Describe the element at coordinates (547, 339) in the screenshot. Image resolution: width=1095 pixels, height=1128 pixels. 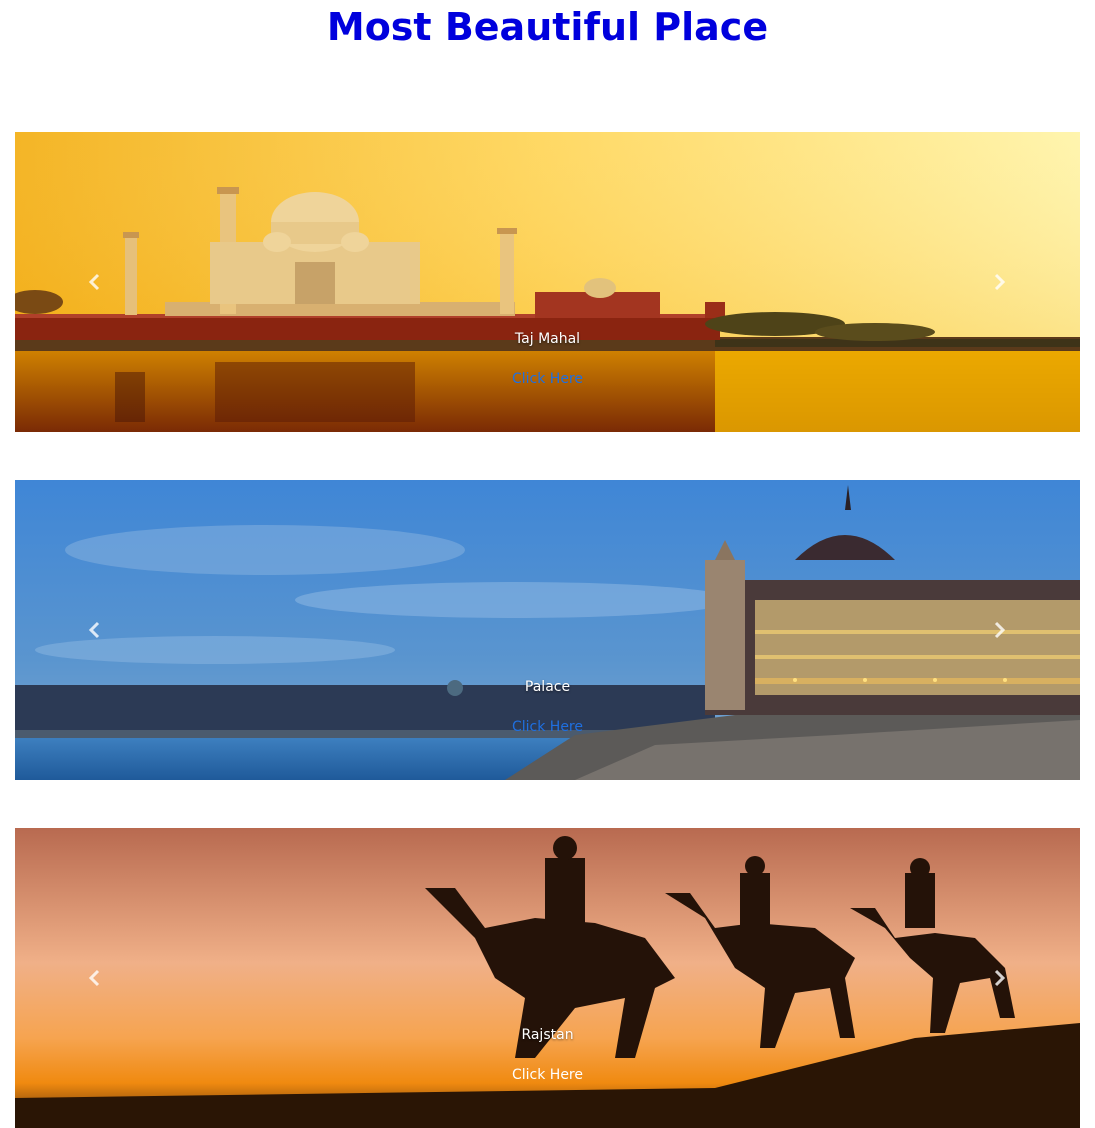
I see `slide-caption-title: Taj Mahal` at that location.